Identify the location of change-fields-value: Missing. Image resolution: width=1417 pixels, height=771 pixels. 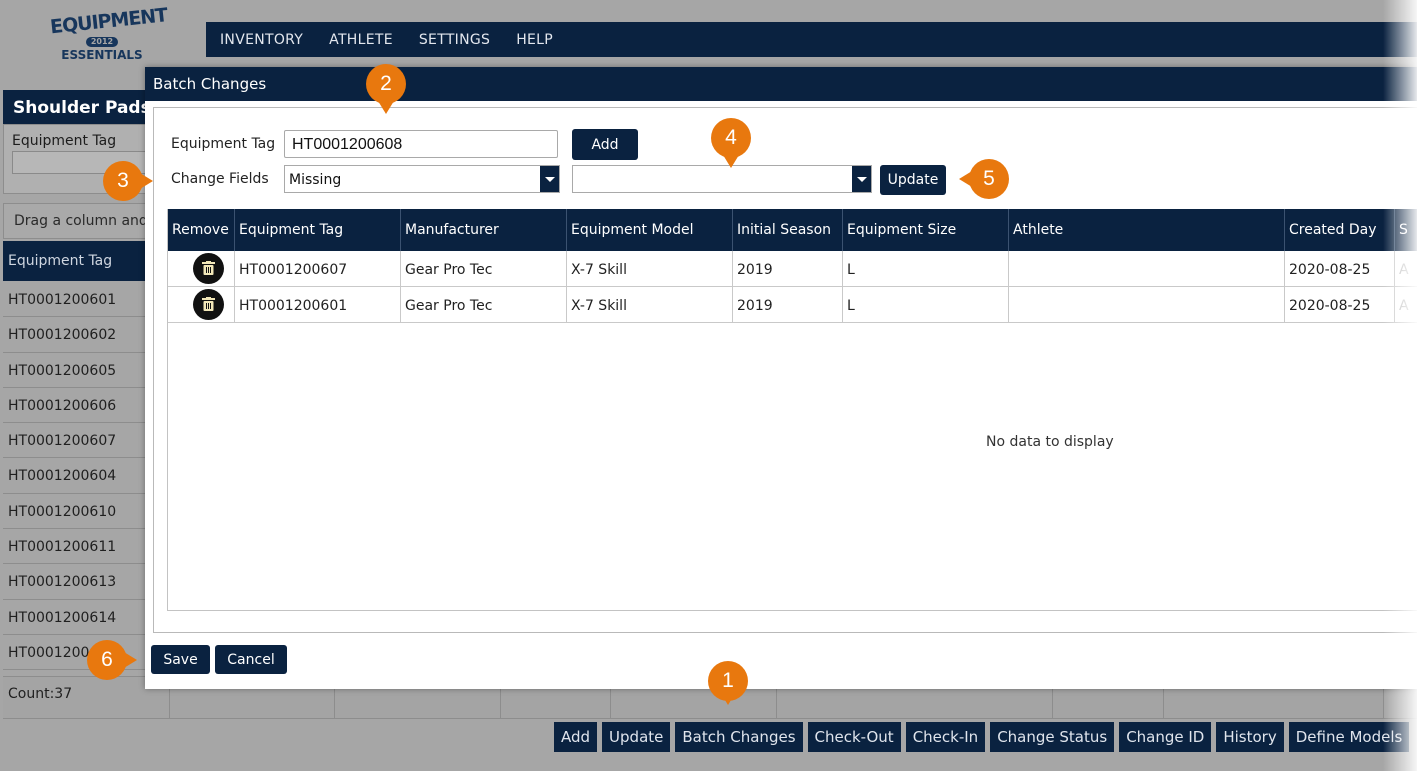
(315, 180).